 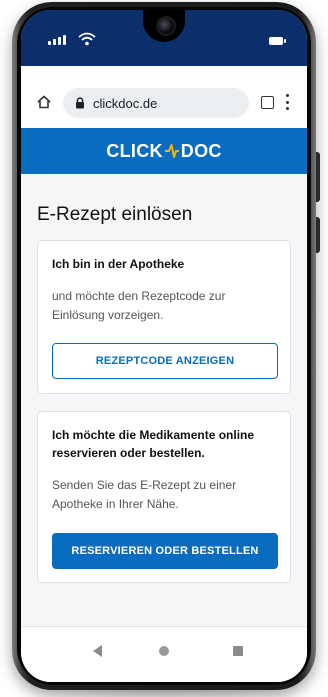 I want to click on browser-toolbar: clickdoc.de, so click(x=164, y=97).